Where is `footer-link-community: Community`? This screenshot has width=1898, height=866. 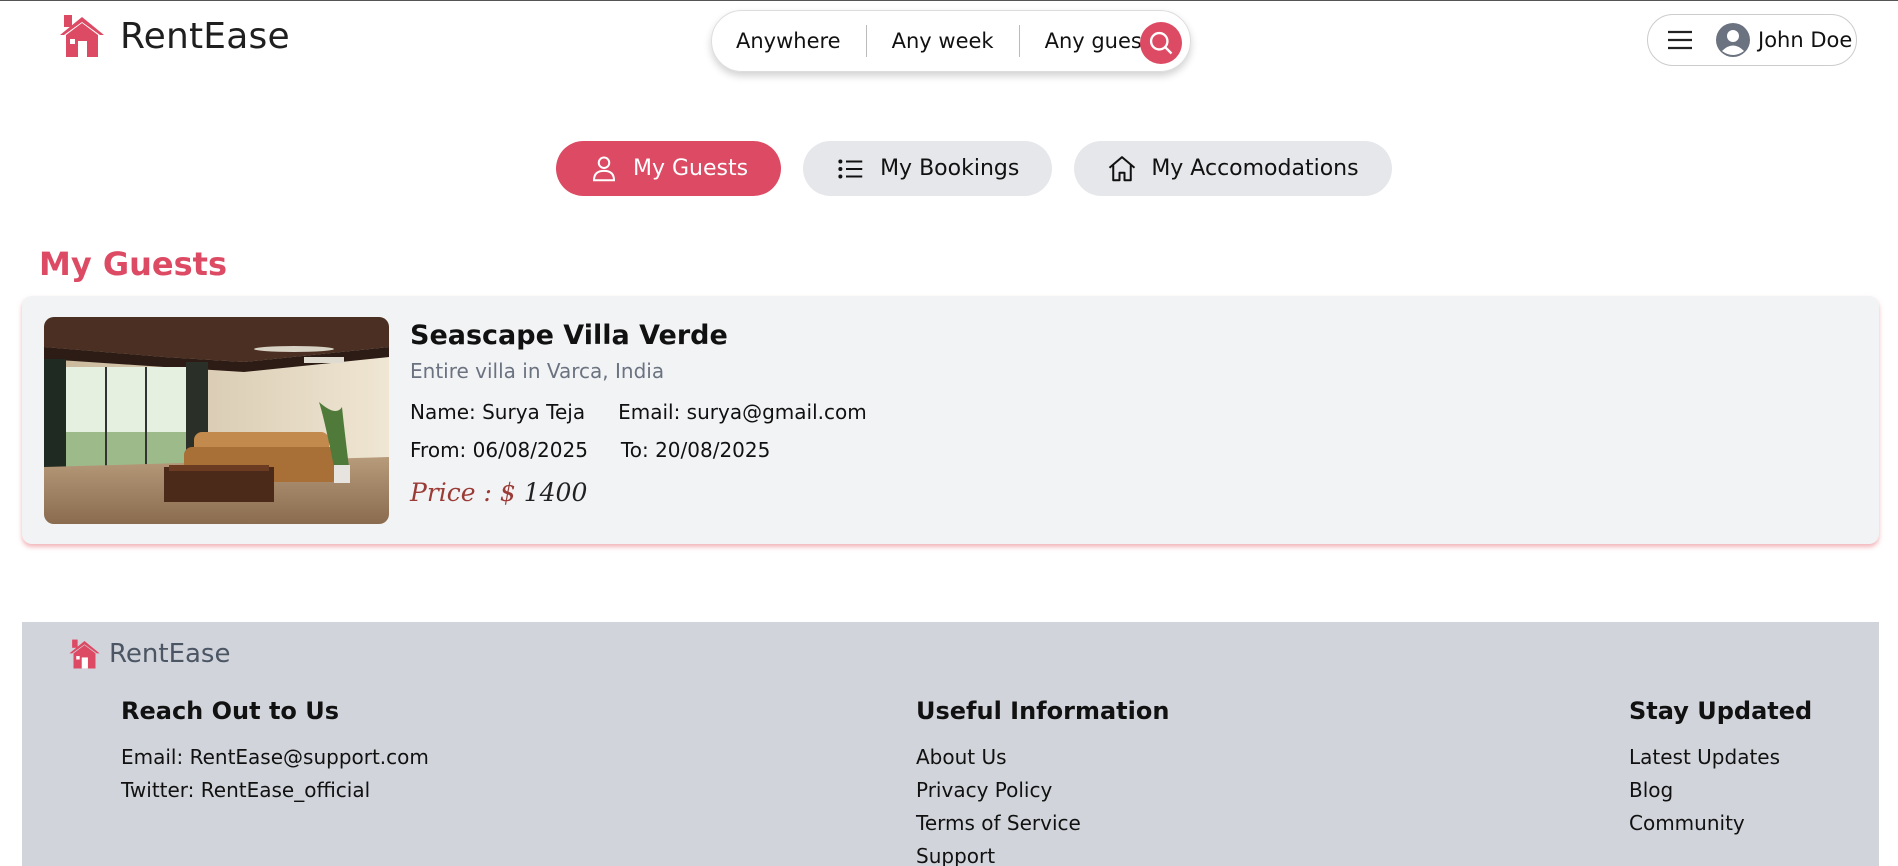 footer-link-community: Community is located at coordinates (1720, 823).